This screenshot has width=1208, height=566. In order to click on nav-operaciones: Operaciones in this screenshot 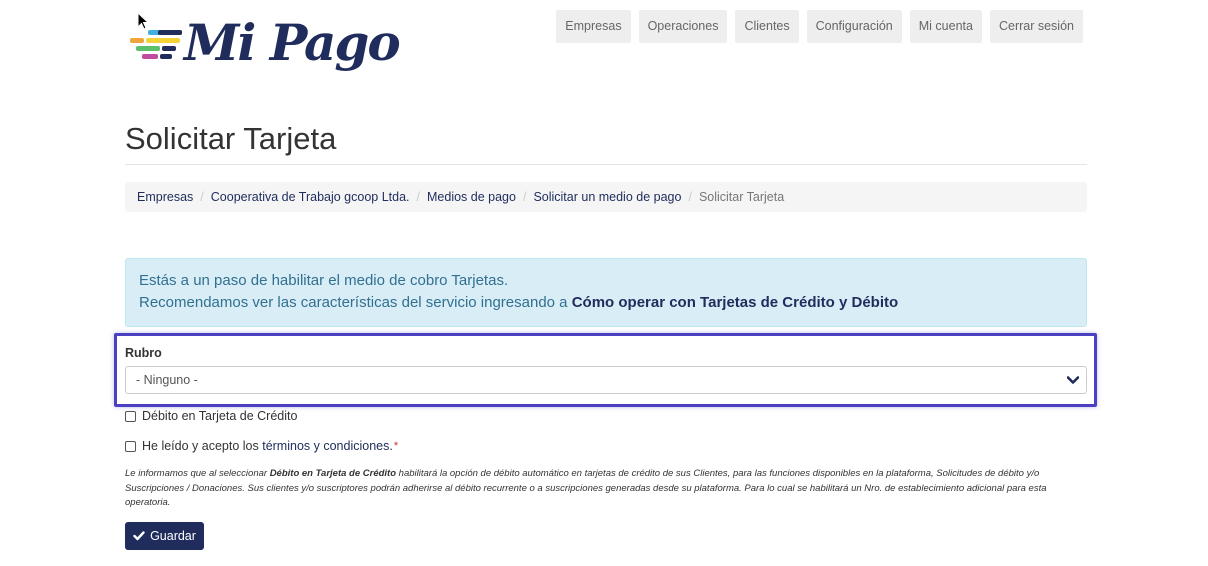, I will do `click(683, 26)`.